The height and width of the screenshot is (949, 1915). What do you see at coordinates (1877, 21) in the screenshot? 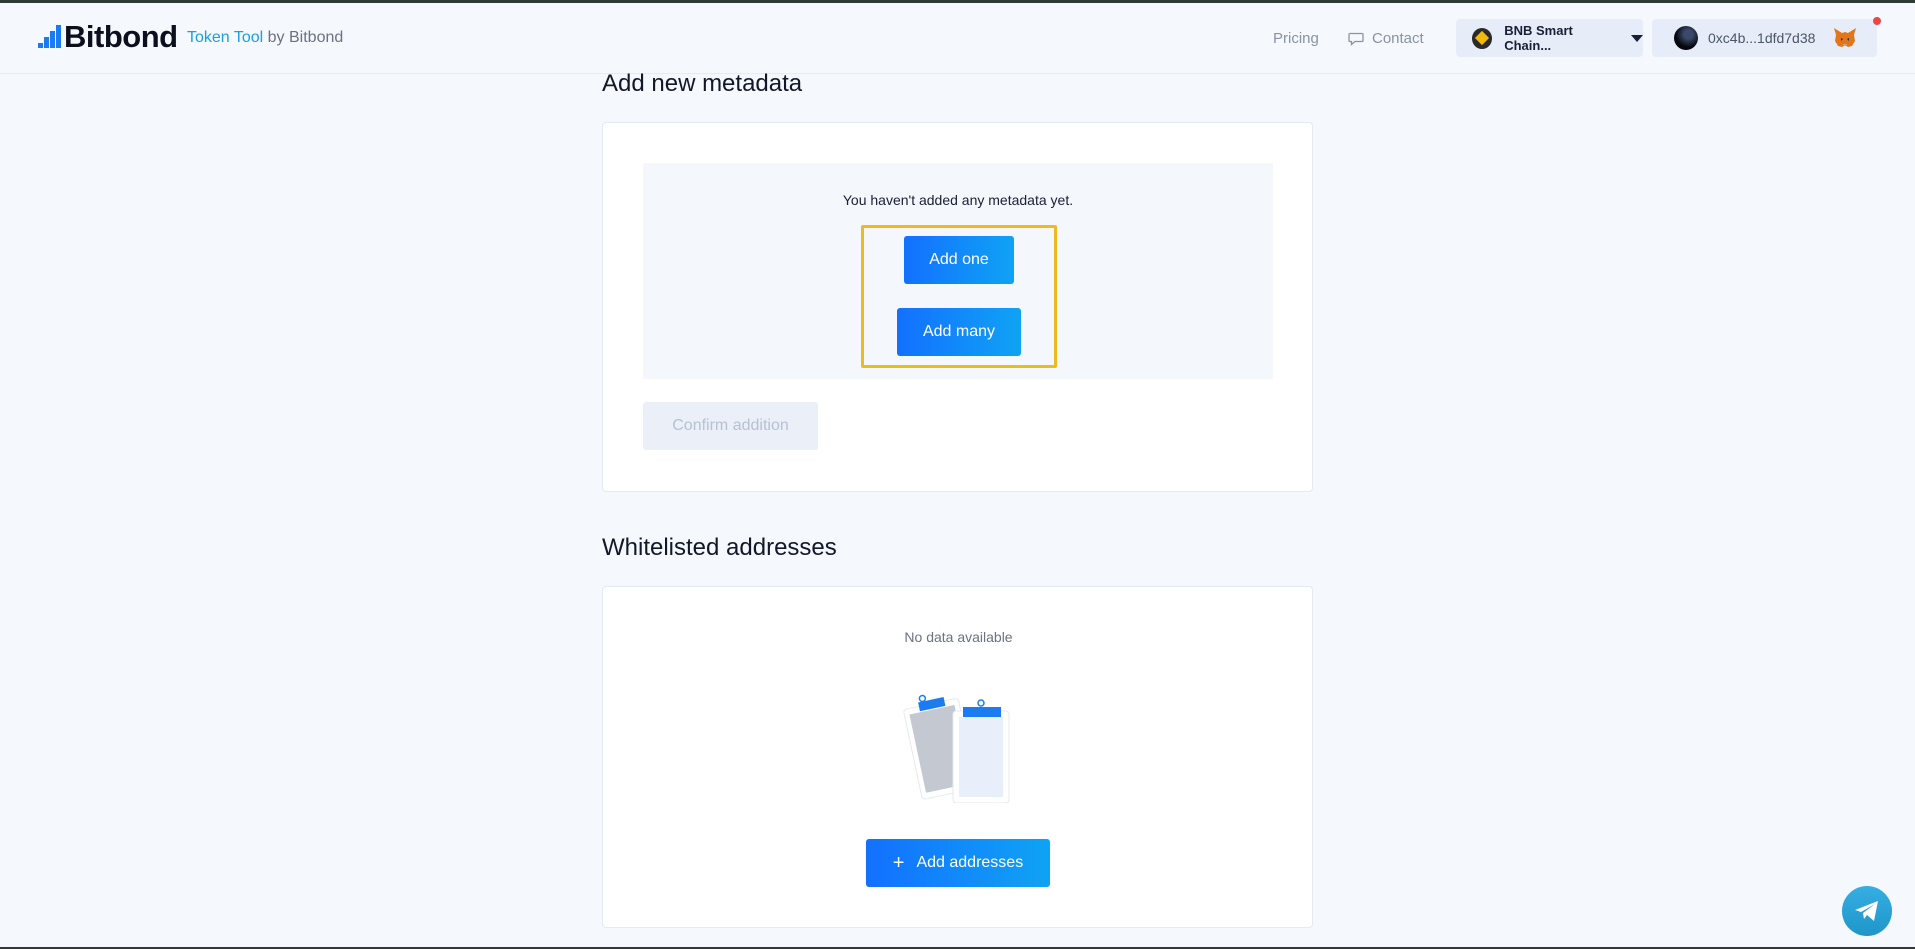
I see `notification-dot` at bounding box center [1877, 21].